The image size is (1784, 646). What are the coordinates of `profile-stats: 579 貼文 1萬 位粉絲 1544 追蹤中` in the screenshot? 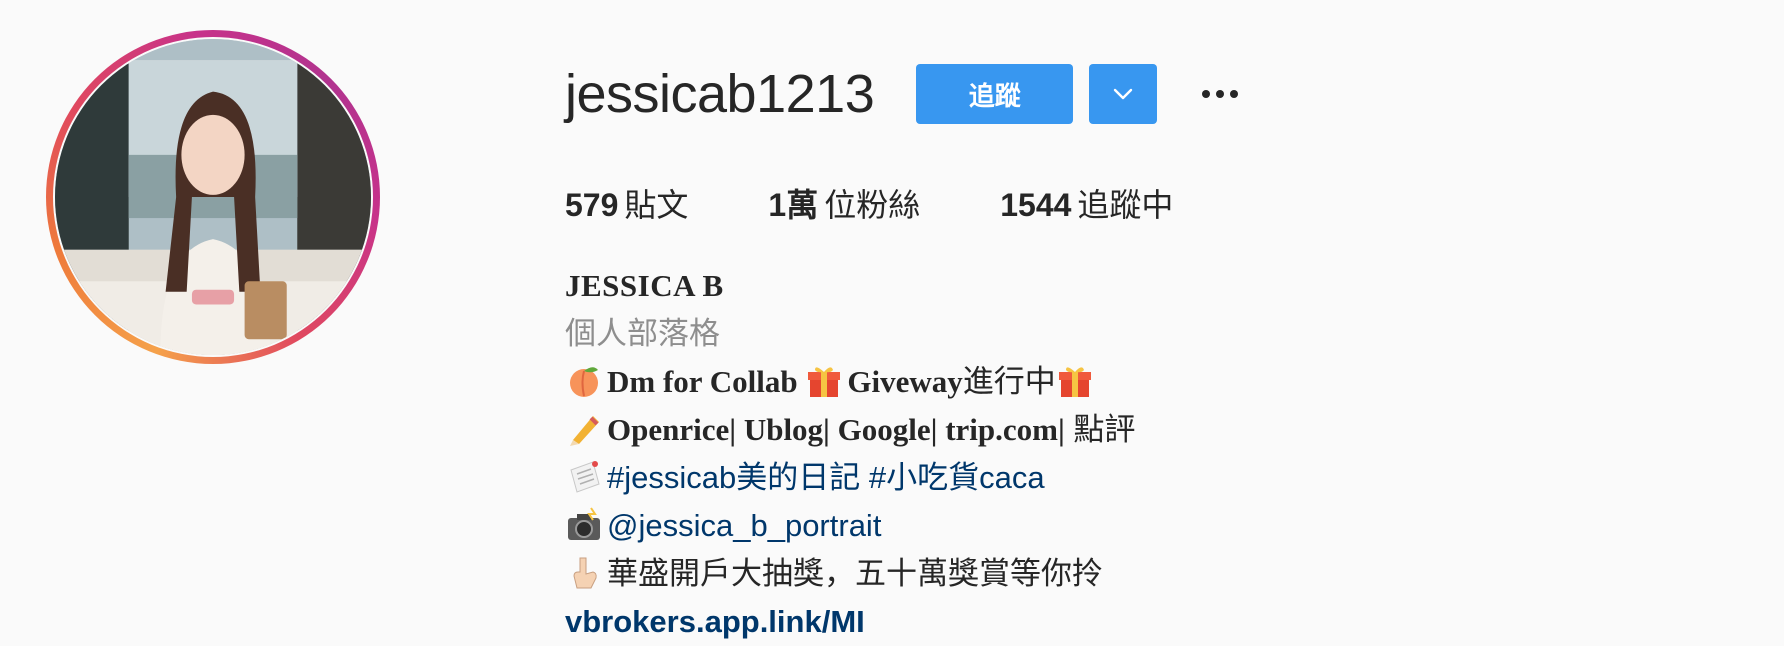 It's located at (909, 203).